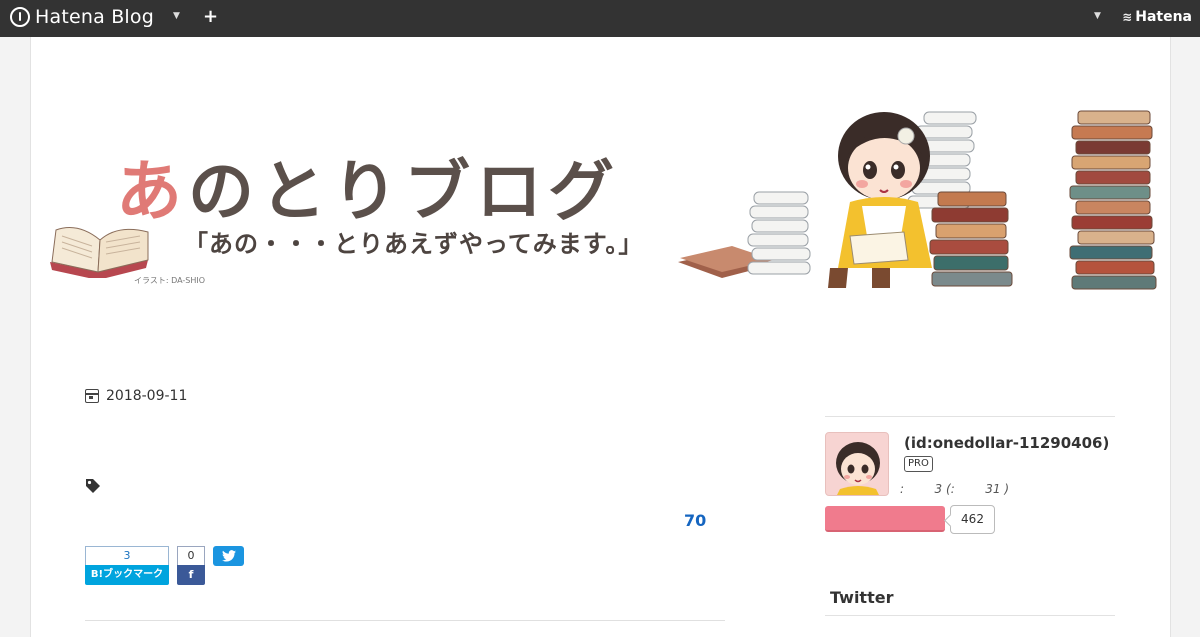 Image resolution: width=1200 pixels, height=637 pixels. What do you see at coordinates (405, 620) in the screenshot?
I see `post-divider` at bounding box center [405, 620].